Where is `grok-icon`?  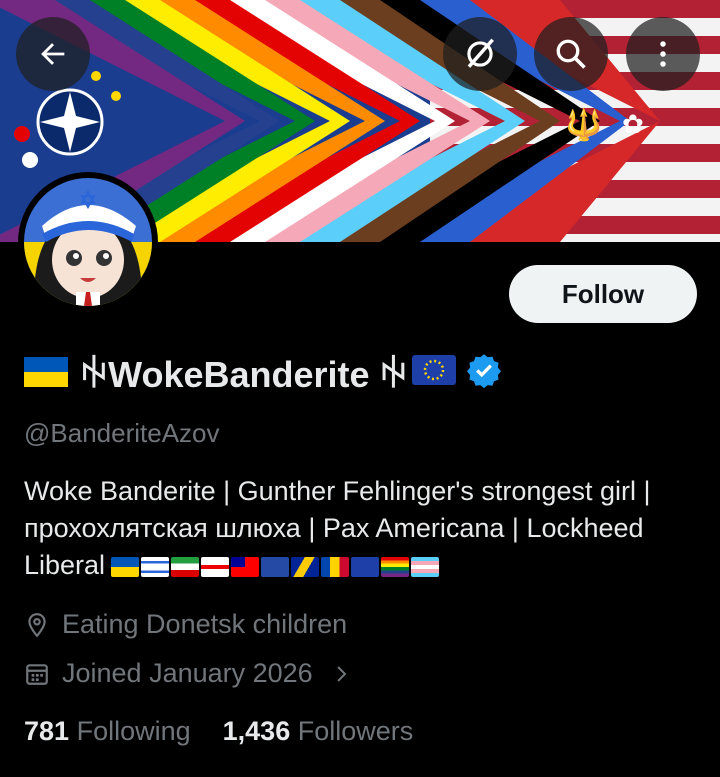 grok-icon is located at coordinates (480, 53).